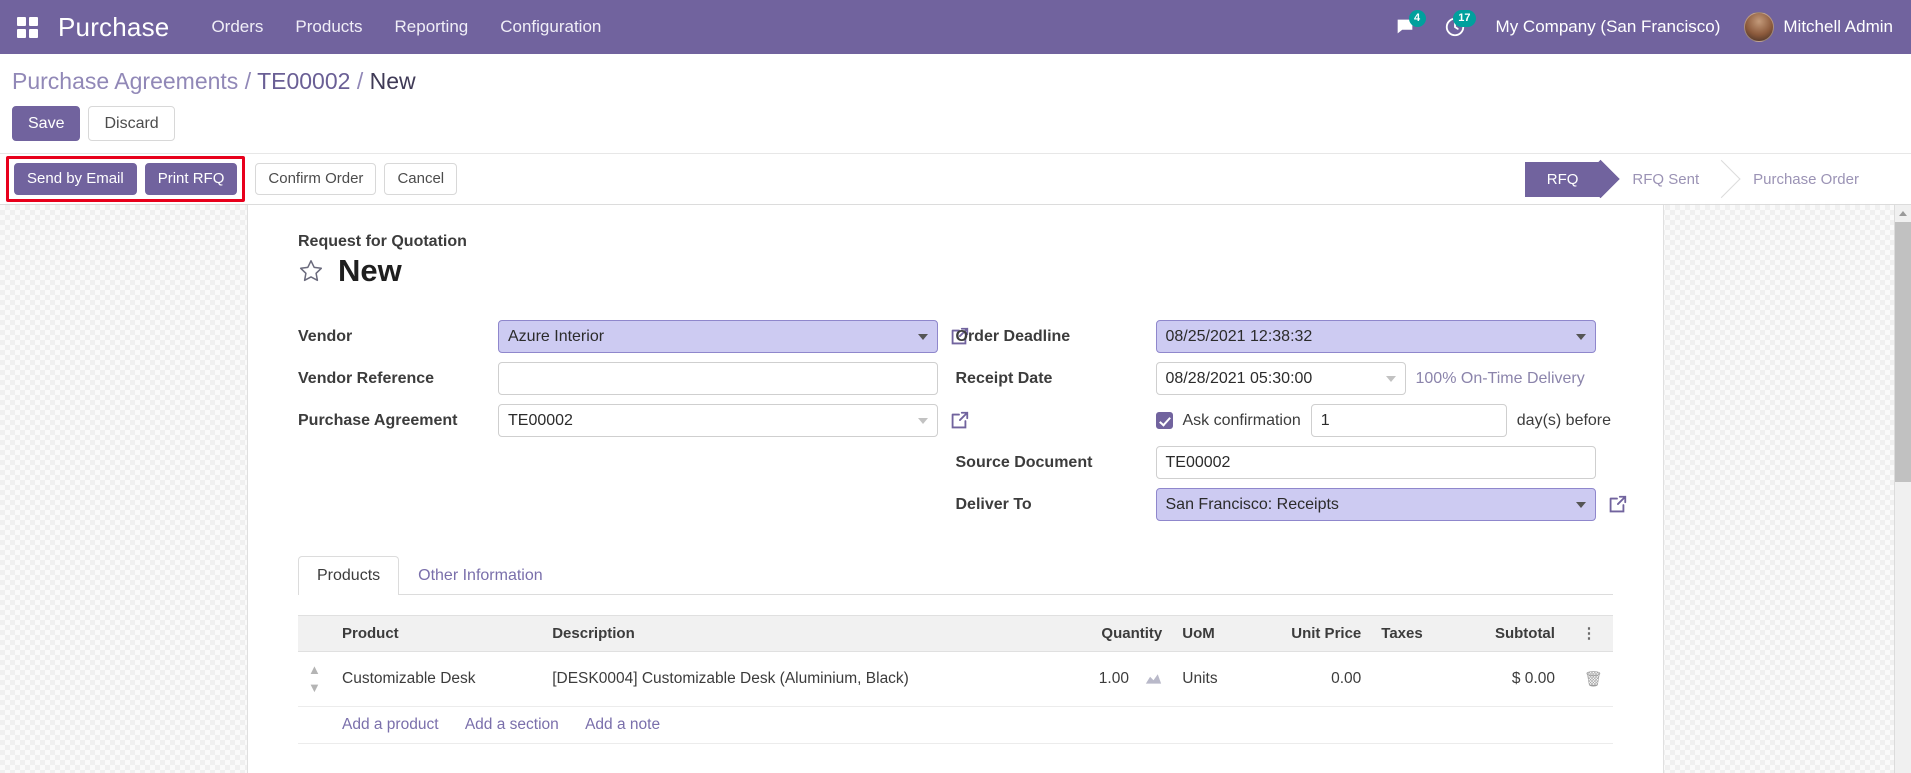  I want to click on menu-configuration: Configuration, so click(550, 27).